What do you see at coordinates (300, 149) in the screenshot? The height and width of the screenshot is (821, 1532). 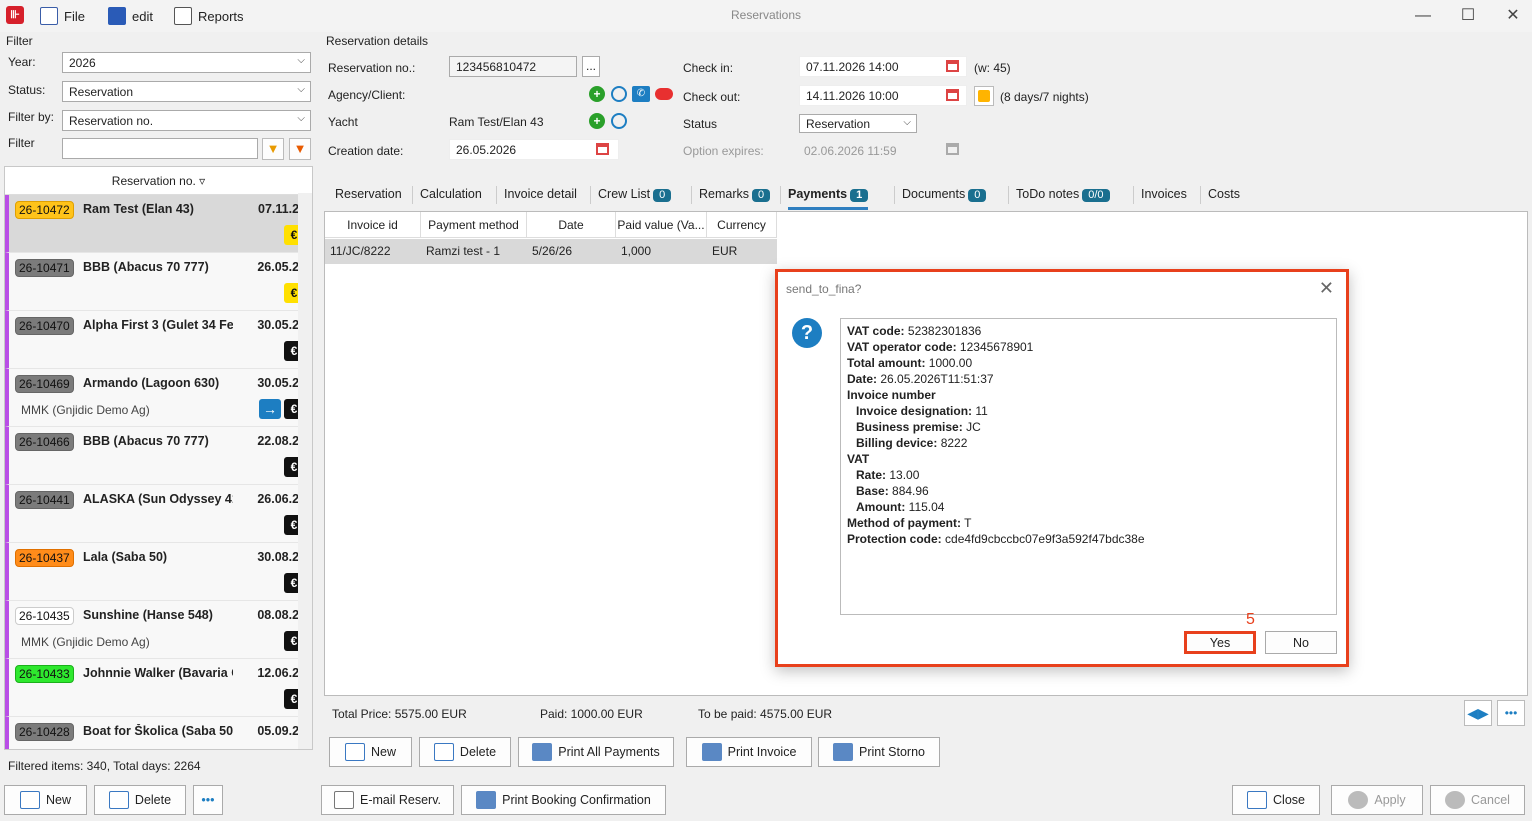 I see `filter-clear-icon: ▼` at bounding box center [300, 149].